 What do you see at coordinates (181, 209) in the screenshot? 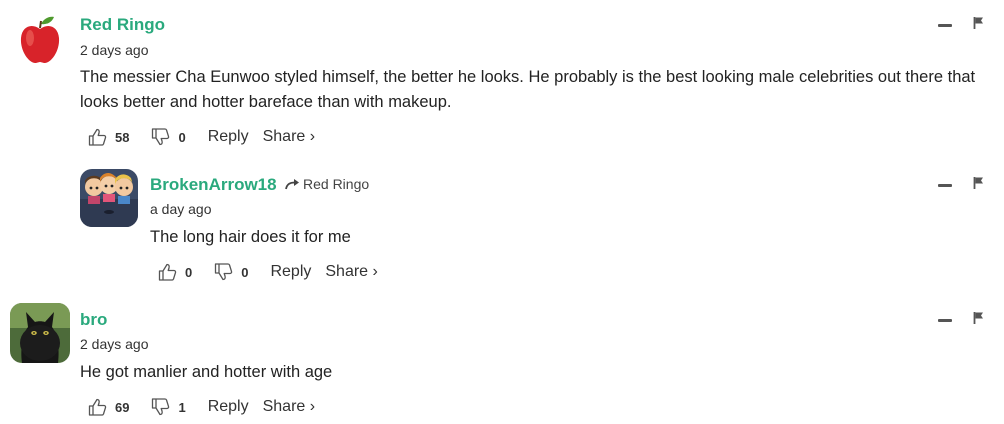
I see `timestamp: a day ago` at bounding box center [181, 209].